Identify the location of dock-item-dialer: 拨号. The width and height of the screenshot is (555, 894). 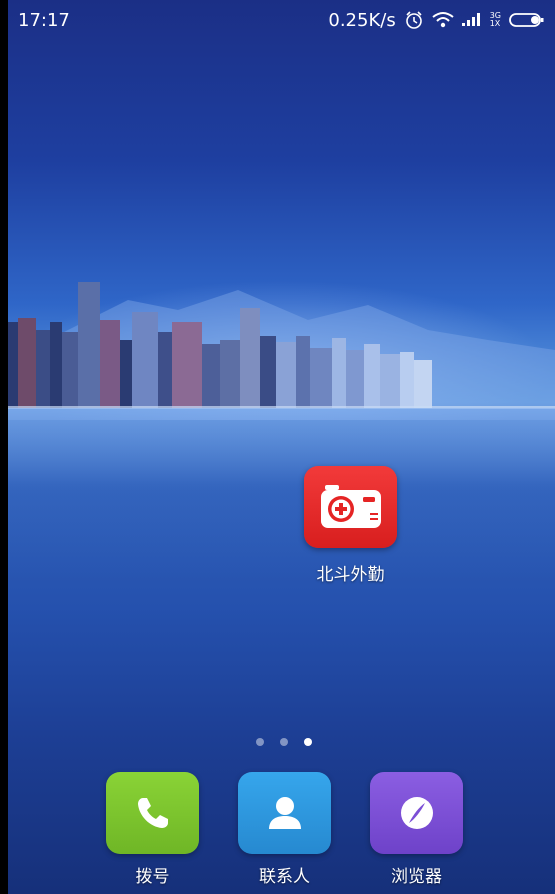
(152, 829).